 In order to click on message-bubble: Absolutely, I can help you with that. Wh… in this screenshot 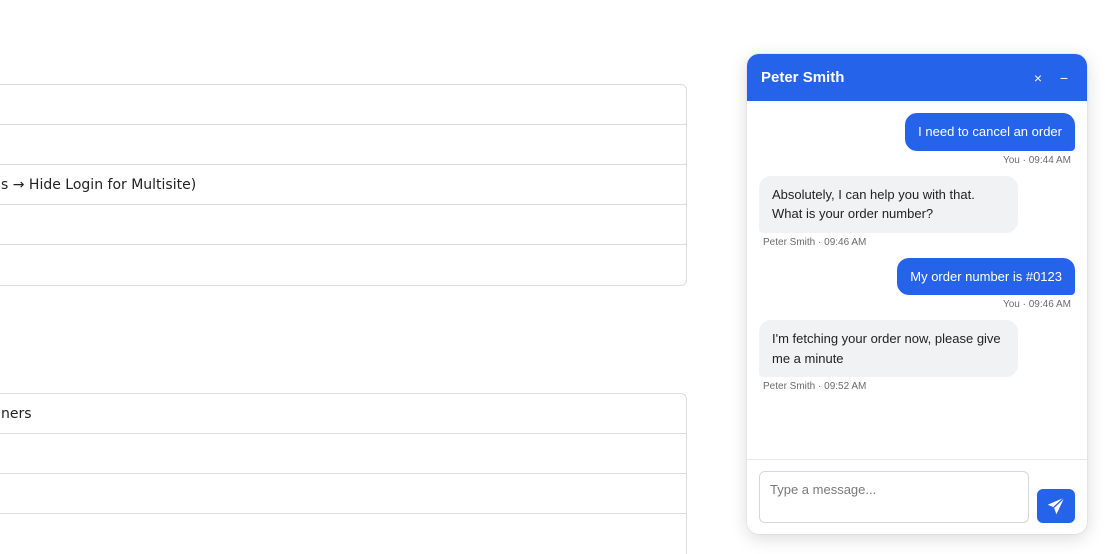, I will do `click(888, 204)`.